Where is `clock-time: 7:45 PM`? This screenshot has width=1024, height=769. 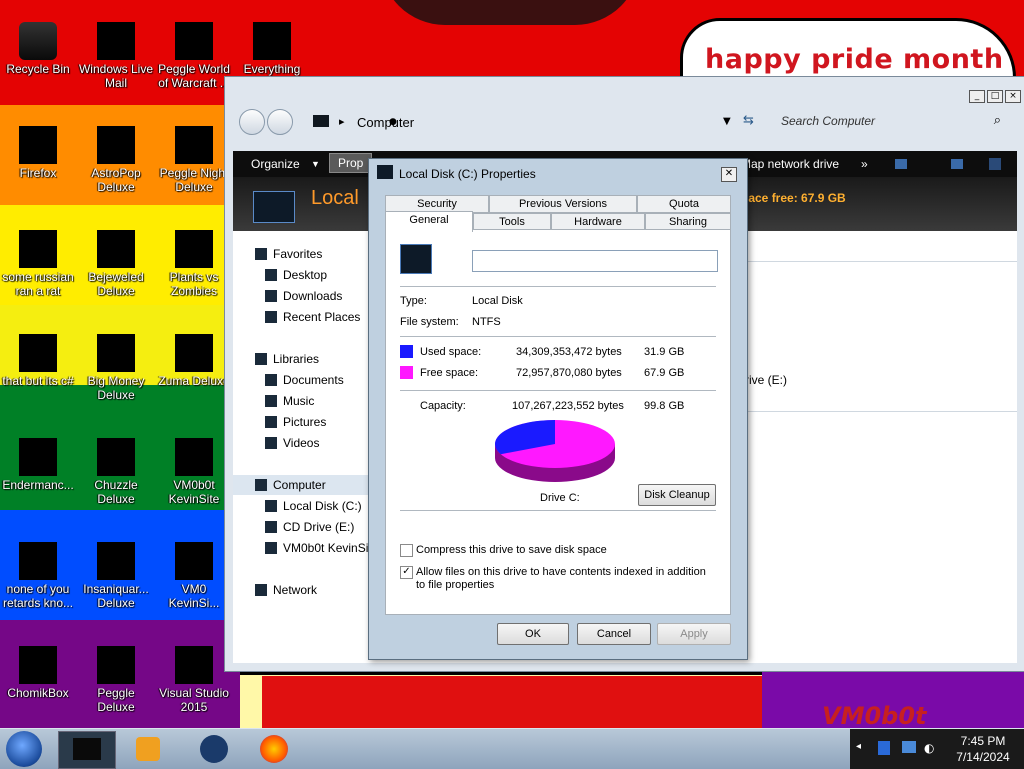
clock-time: 7:45 PM is located at coordinates (983, 741).